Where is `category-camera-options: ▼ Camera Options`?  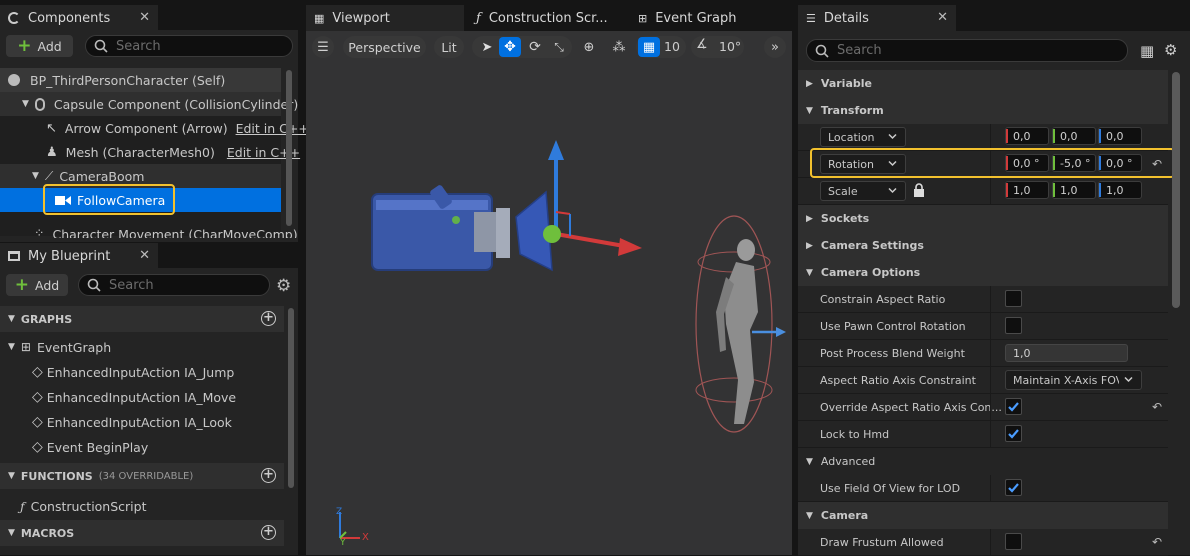
category-camera-options: ▼ Camera Options is located at coordinates (983, 272).